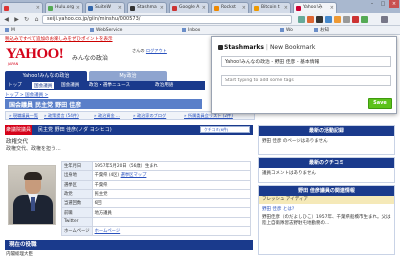 The image size is (400, 258). What do you see at coordinates (326, 200) in the screenshot?
I see `fresh-idea-label: フレッシュ アイディア` at bounding box center [326, 200].